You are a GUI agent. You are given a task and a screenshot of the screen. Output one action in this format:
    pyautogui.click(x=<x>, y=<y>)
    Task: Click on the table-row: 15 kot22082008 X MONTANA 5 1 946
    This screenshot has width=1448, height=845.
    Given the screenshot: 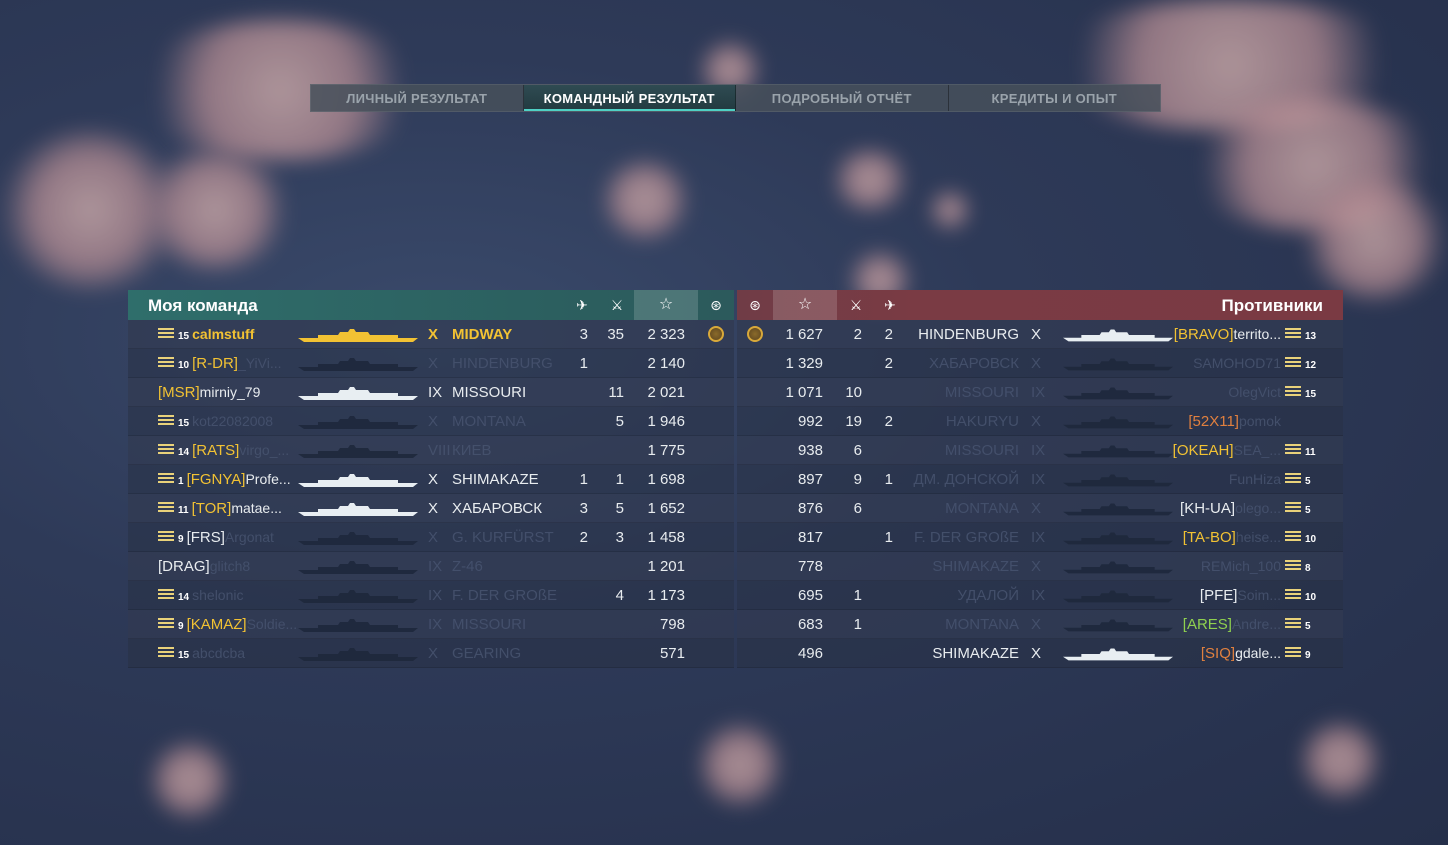 What is the action you would take?
    pyautogui.click(x=431, y=421)
    